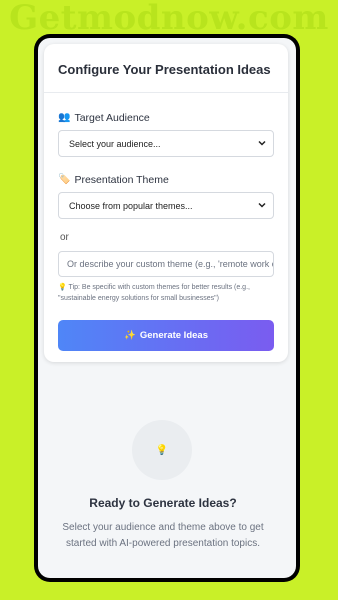 The height and width of the screenshot is (600, 338). What do you see at coordinates (164, 69) in the screenshot?
I see `card-title: Configure Your Presentation Ideas` at bounding box center [164, 69].